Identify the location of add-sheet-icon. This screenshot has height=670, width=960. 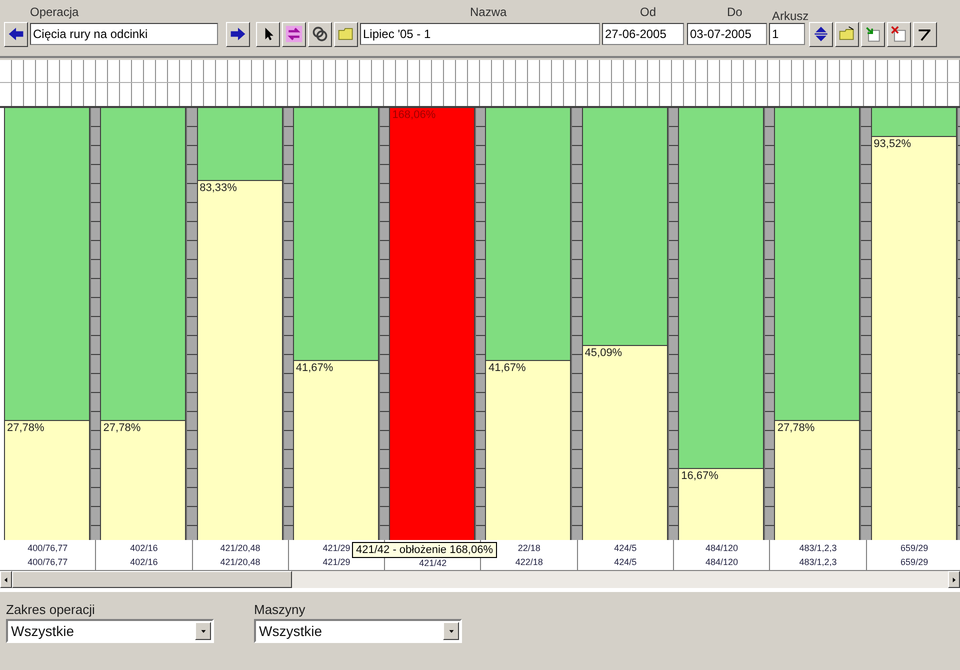
(873, 34).